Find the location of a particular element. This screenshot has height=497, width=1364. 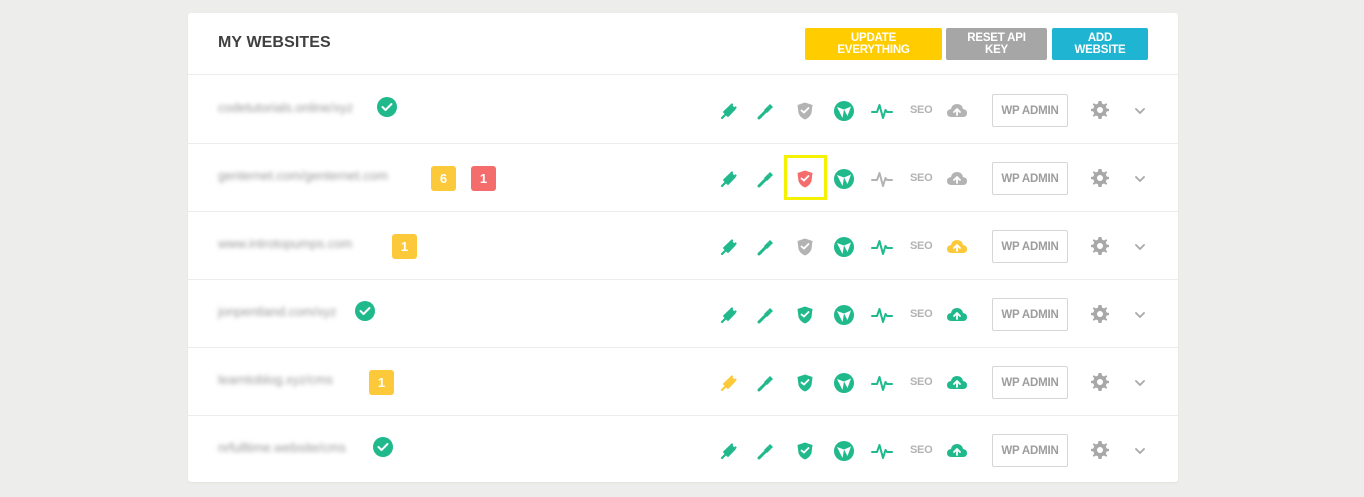

website-row: www.introtopumps.com 1 SEO WP ADMIN is located at coordinates (683, 246).